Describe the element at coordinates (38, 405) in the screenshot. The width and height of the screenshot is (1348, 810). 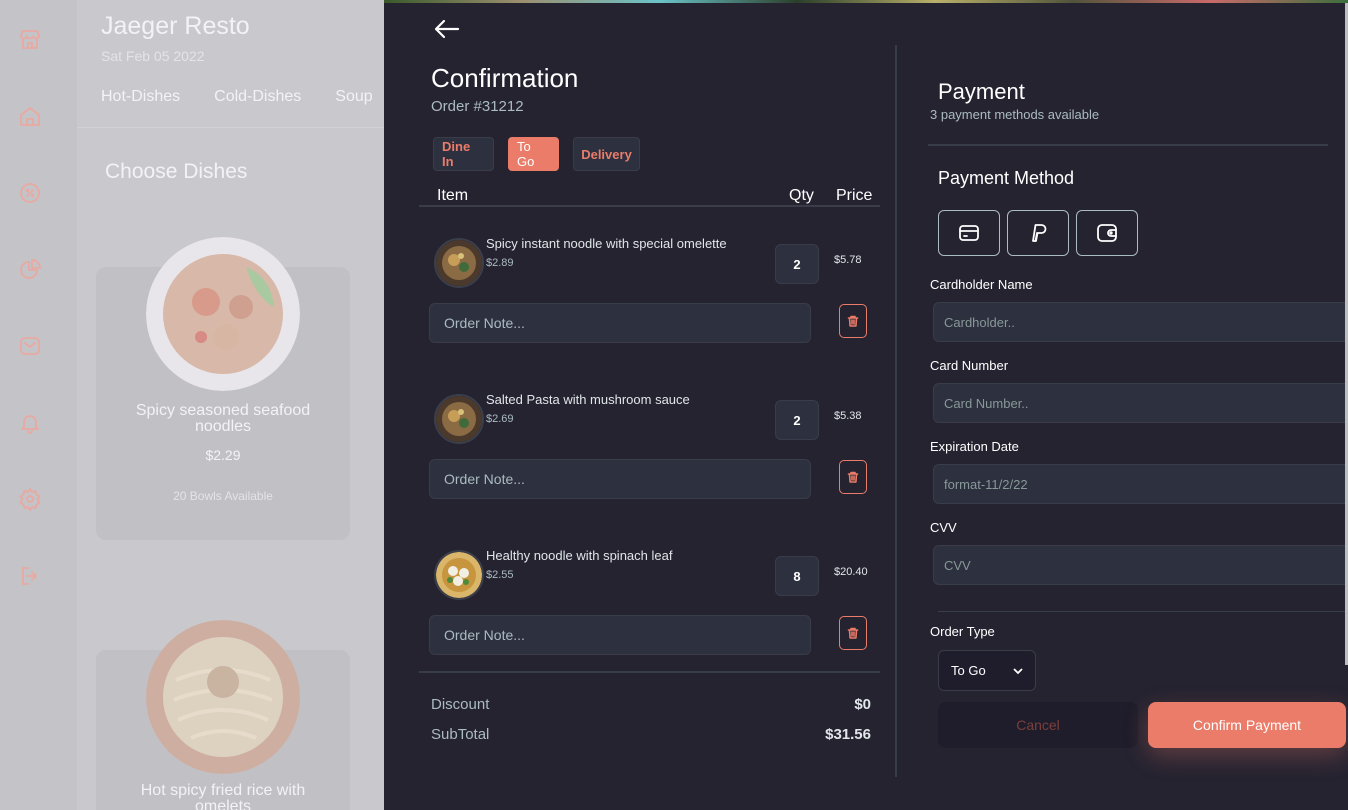
I see `sidebar` at that location.